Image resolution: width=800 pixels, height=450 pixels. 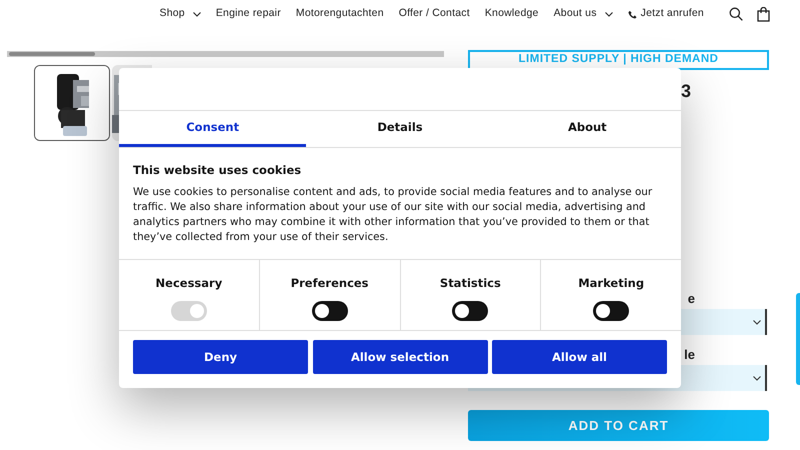 I want to click on nav-link: Engine repair, so click(x=248, y=14).